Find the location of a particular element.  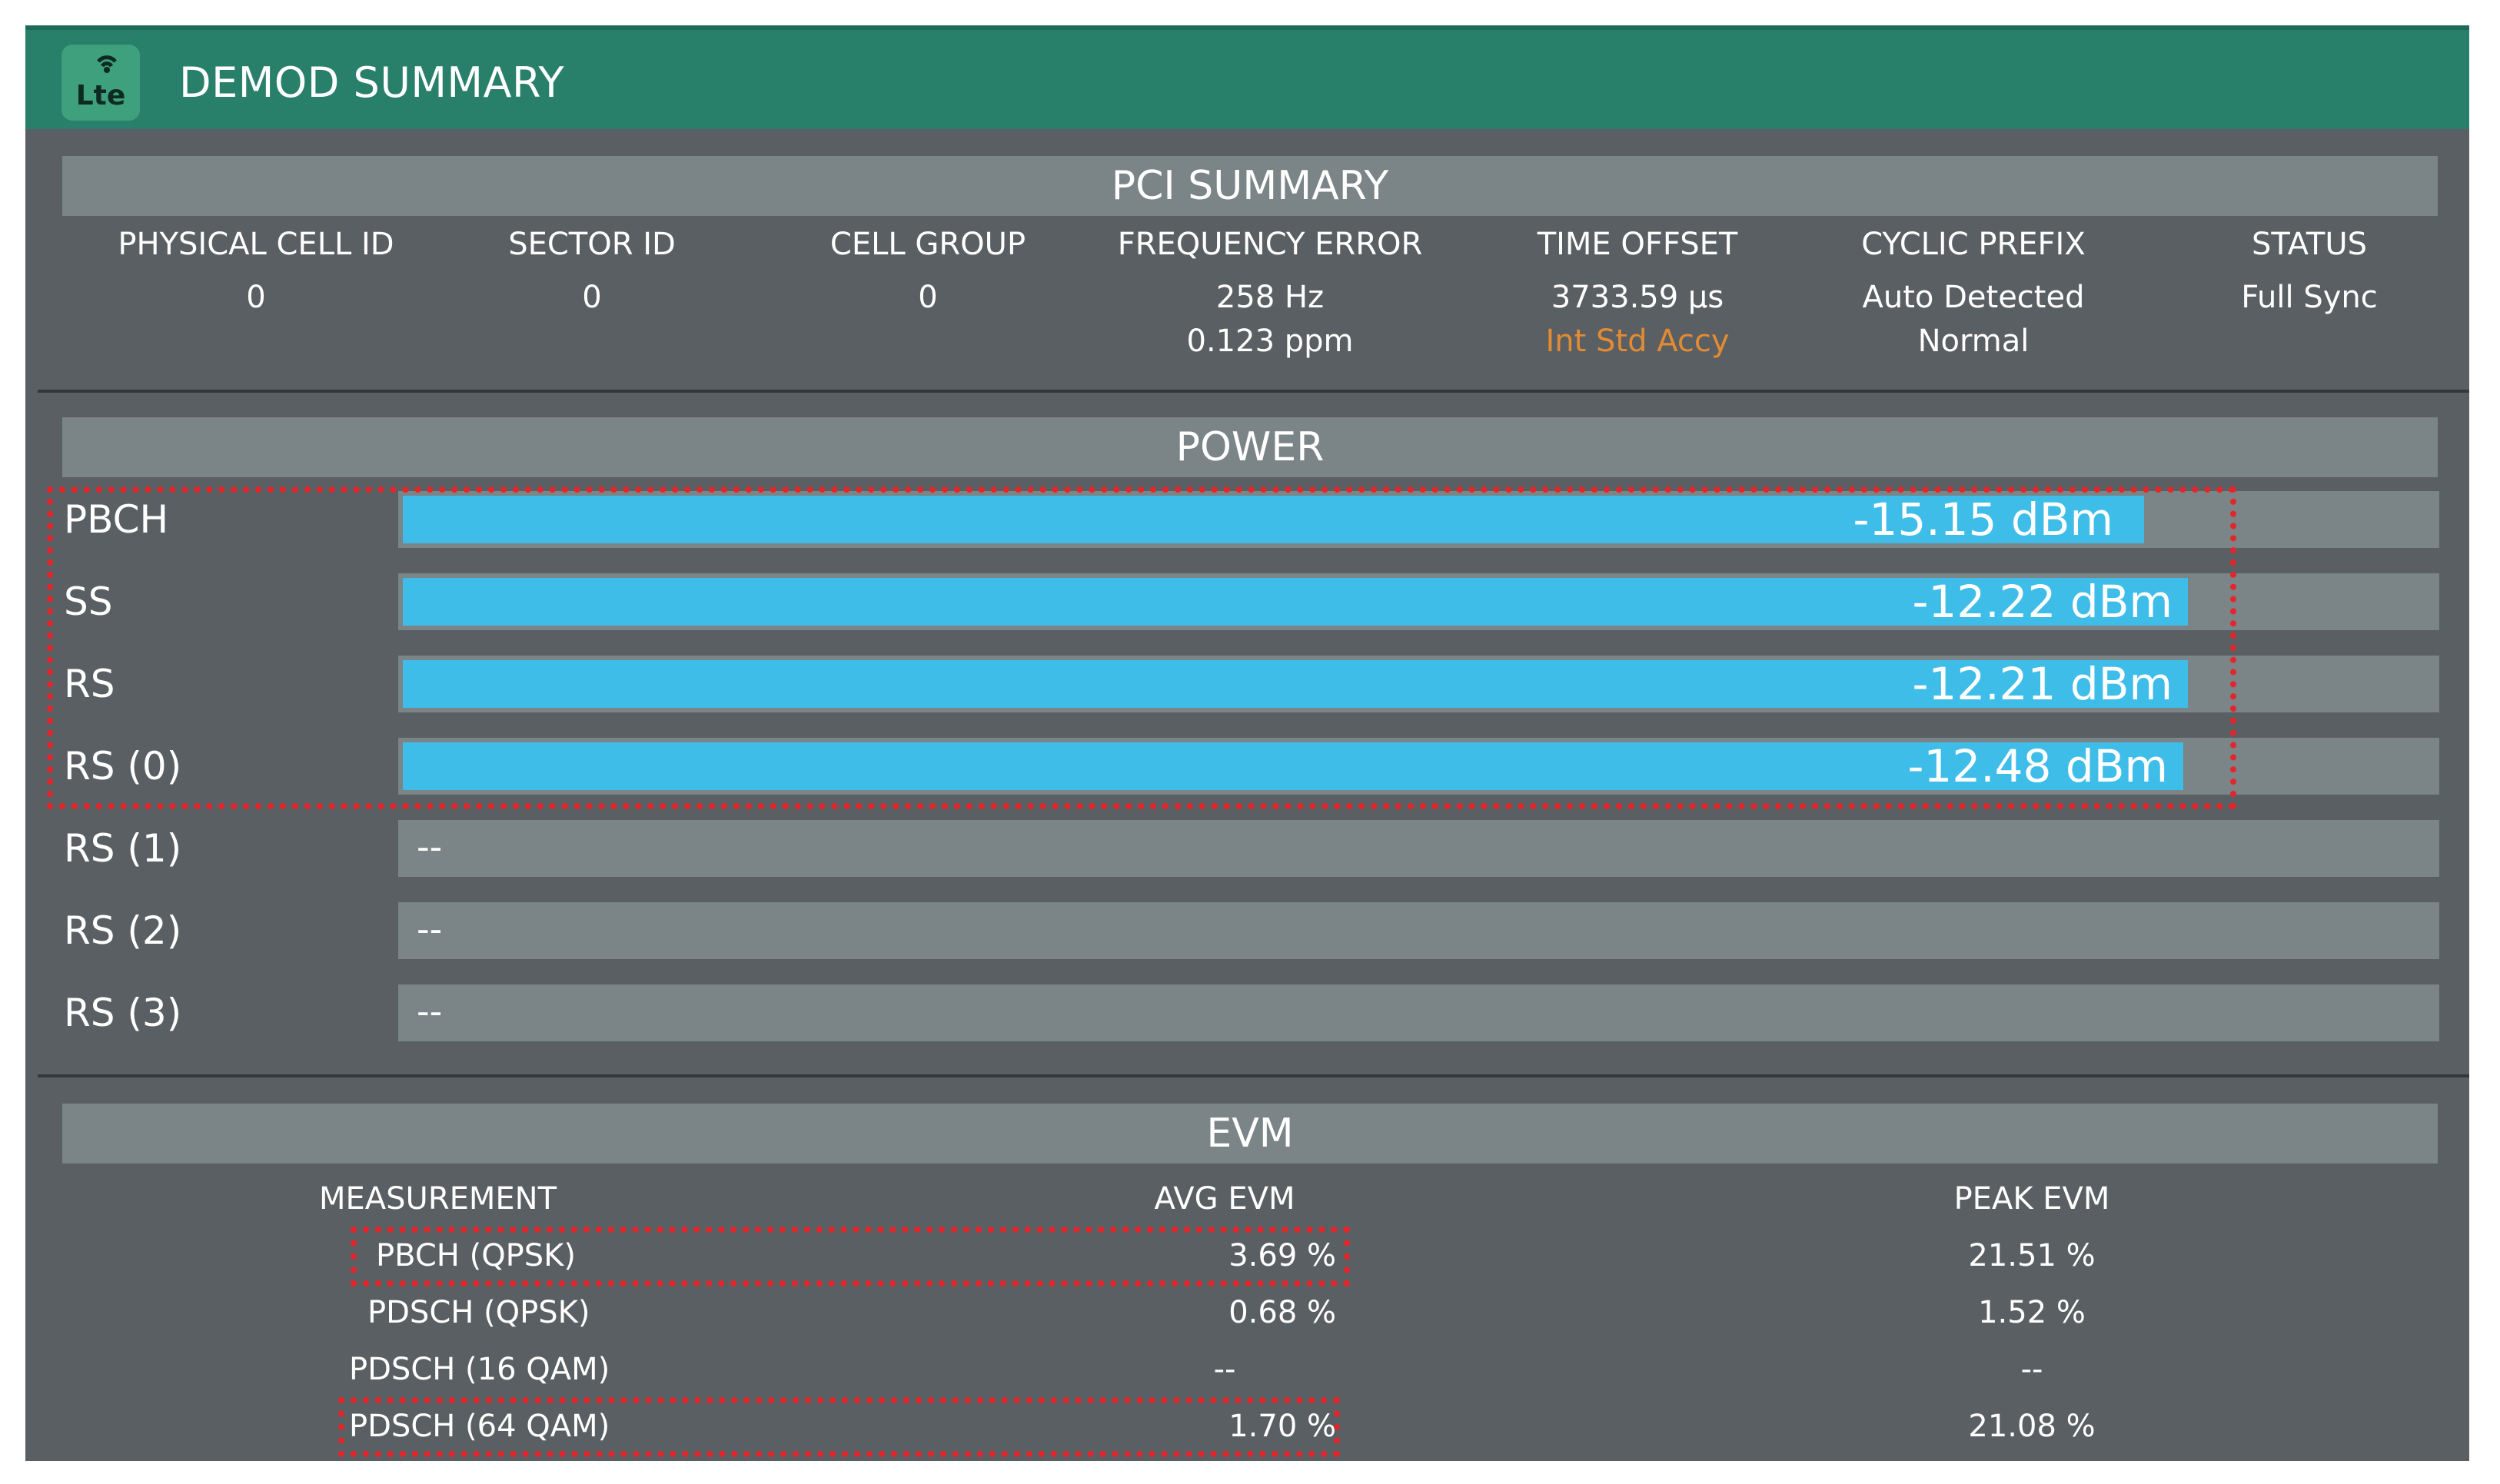

column-header: TIME OFFSET is located at coordinates (1637, 244).